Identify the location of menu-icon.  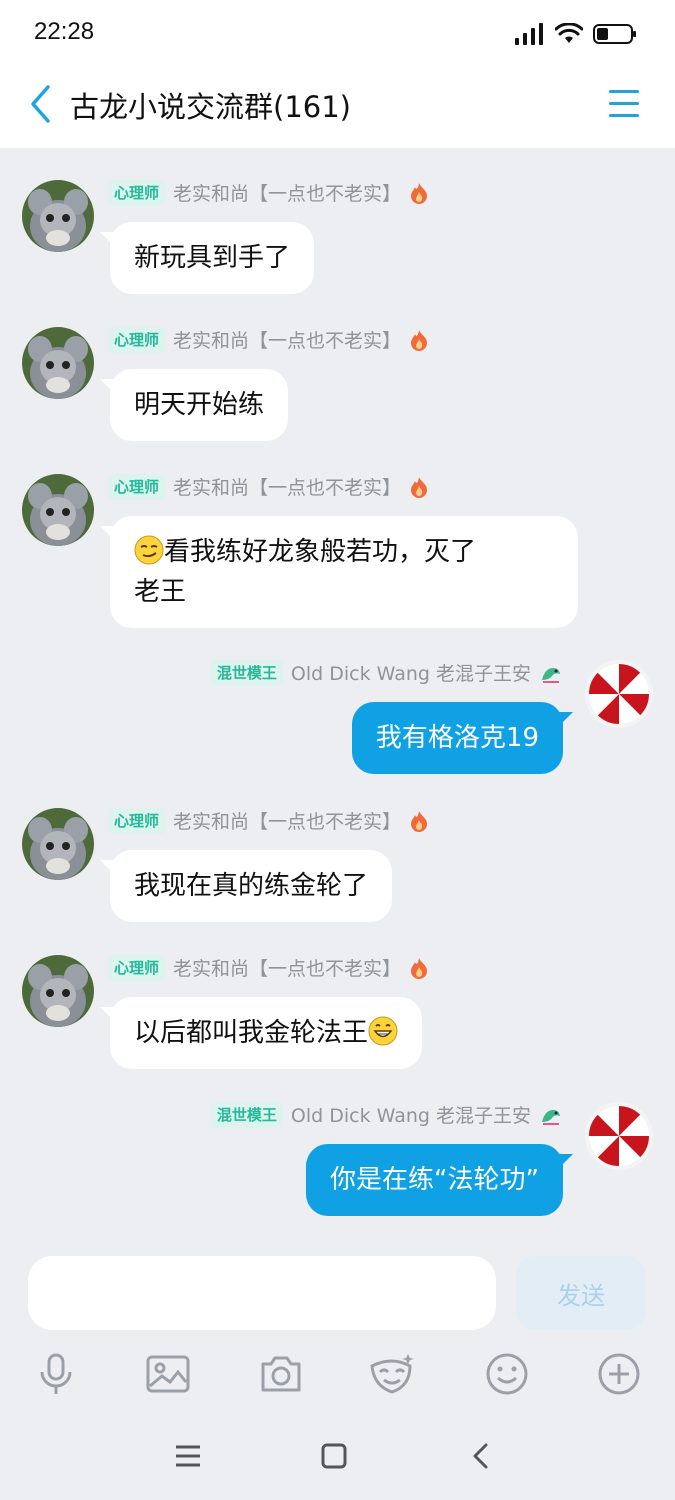
(624, 91).